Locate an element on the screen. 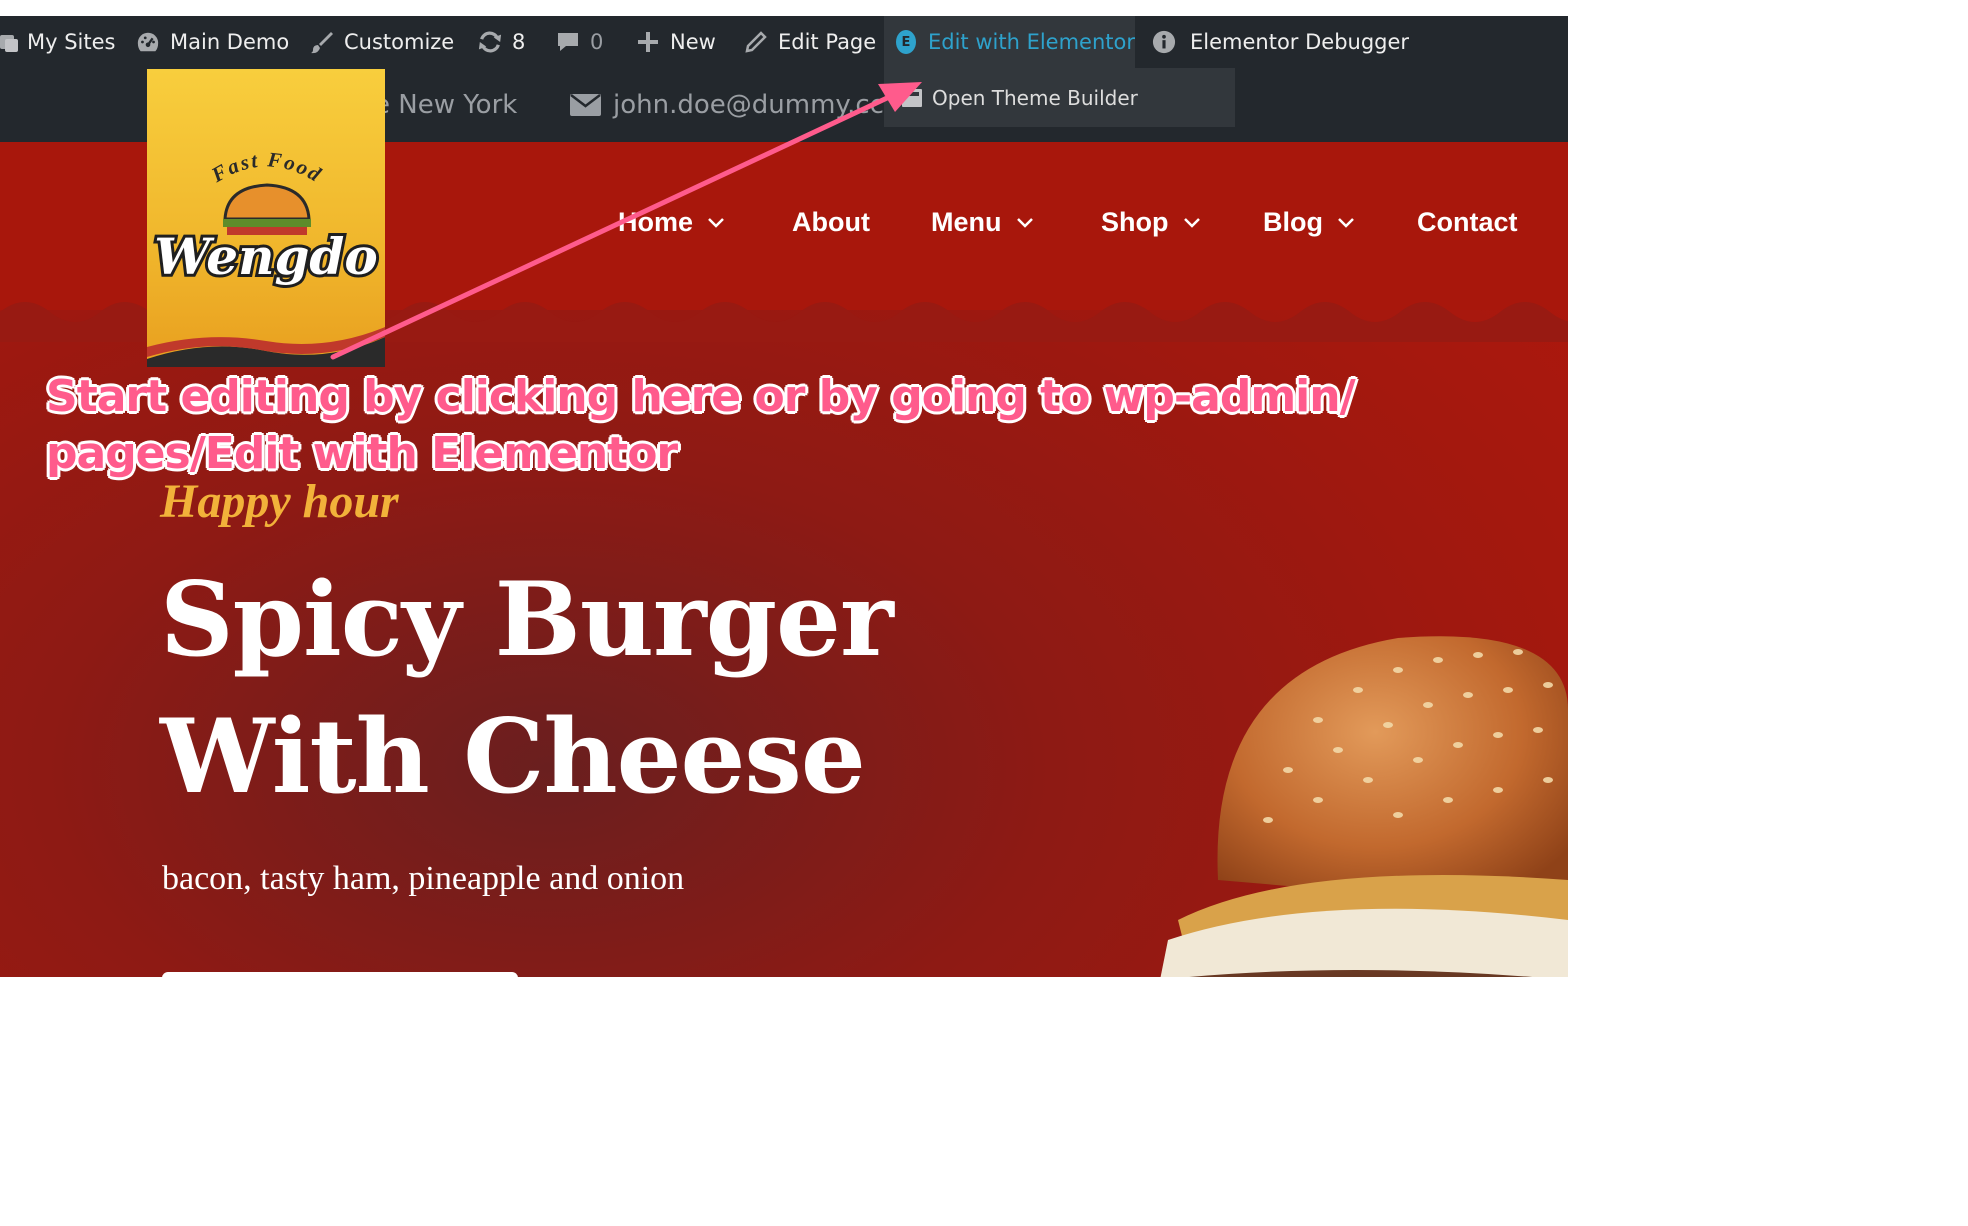 This screenshot has width=1968, height=1226. nav-item-home: Home is located at coordinates (671, 222).